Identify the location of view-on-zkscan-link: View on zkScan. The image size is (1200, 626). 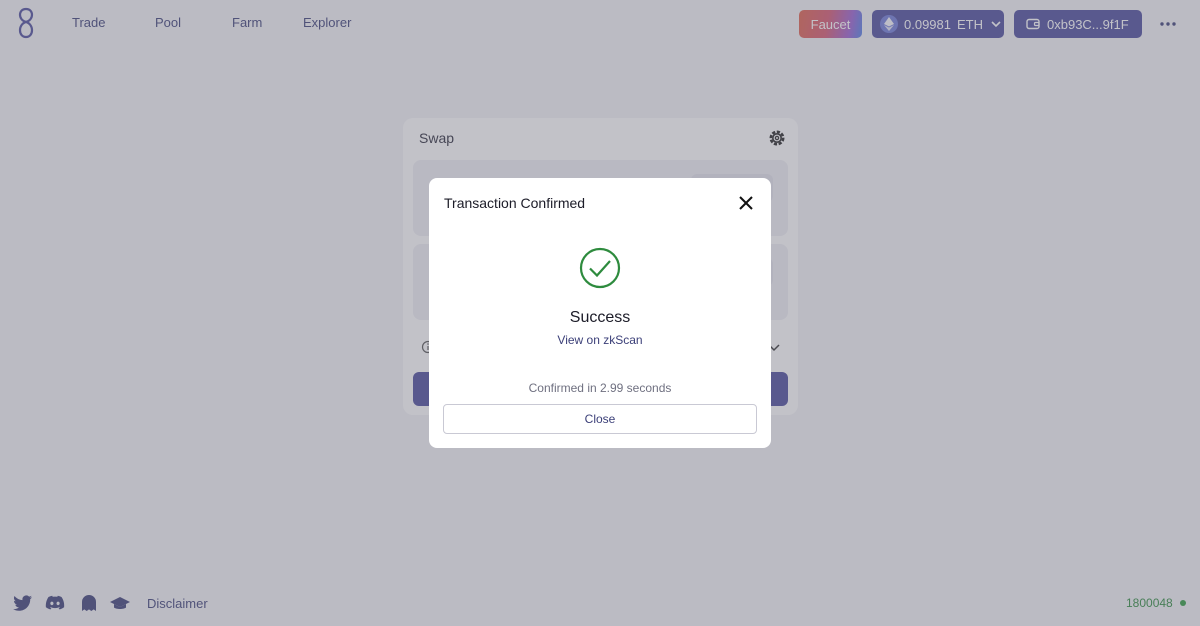
(600, 340).